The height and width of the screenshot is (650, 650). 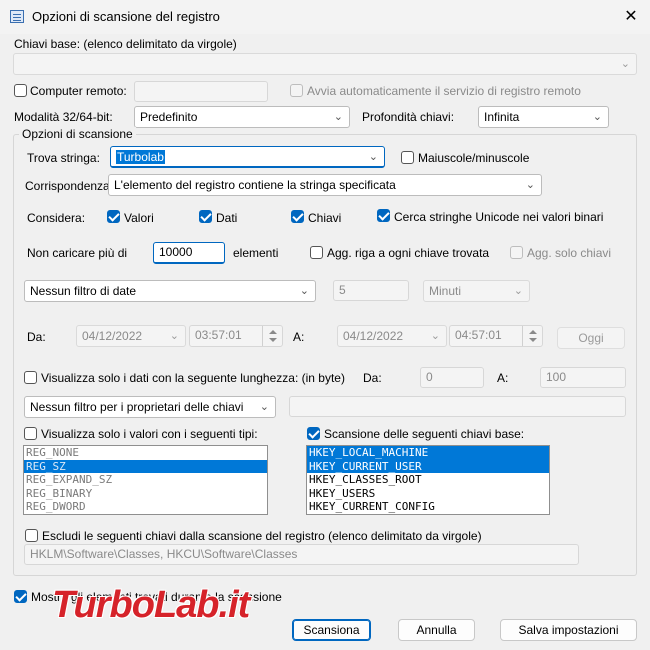 What do you see at coordinates (272, 336) in the screenshot?
I see `time-from-spin-icon` at bounding box center [272, 336].